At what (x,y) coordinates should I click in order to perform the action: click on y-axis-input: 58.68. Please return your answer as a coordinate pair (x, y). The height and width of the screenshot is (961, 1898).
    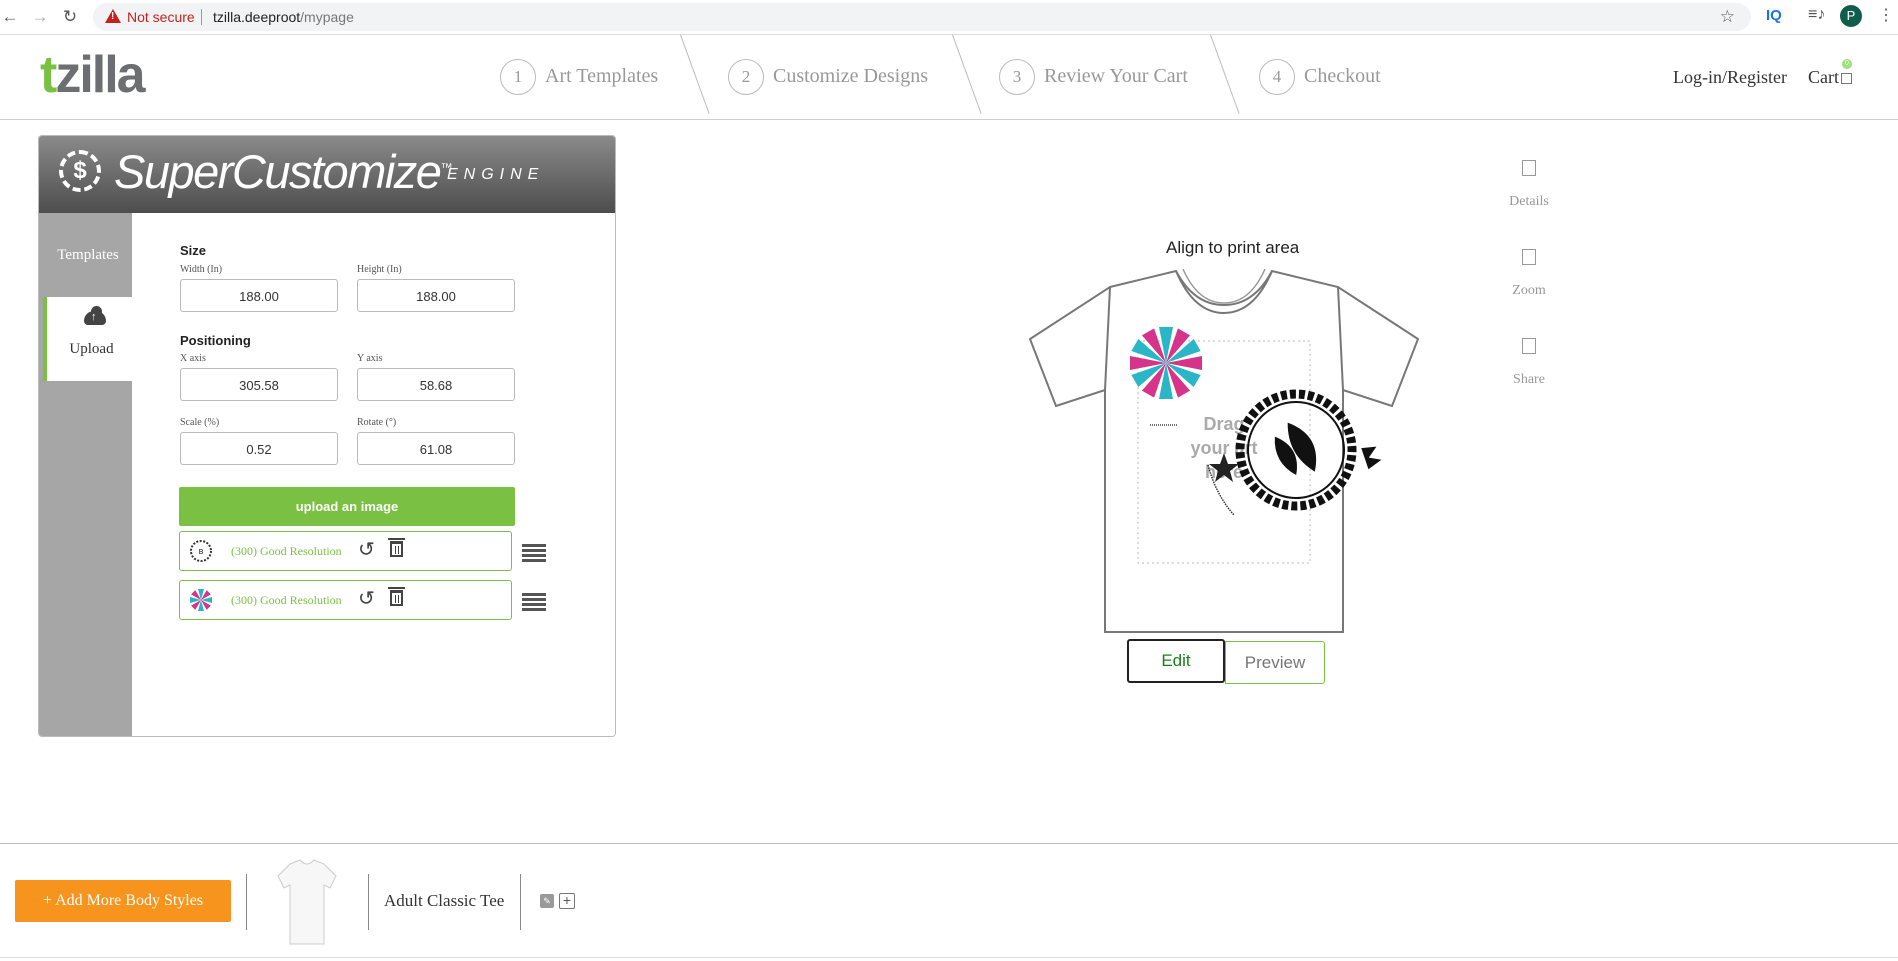
    Looking at the image, I should click on (436, 384).